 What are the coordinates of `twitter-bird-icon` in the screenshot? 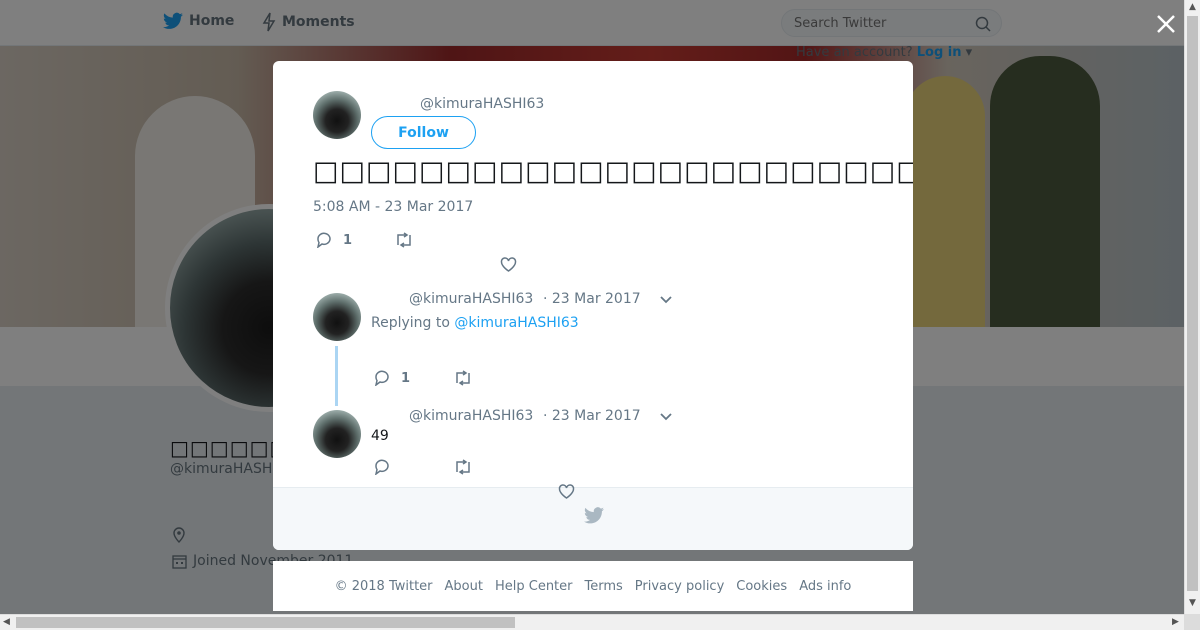 It's located at (594, 515).